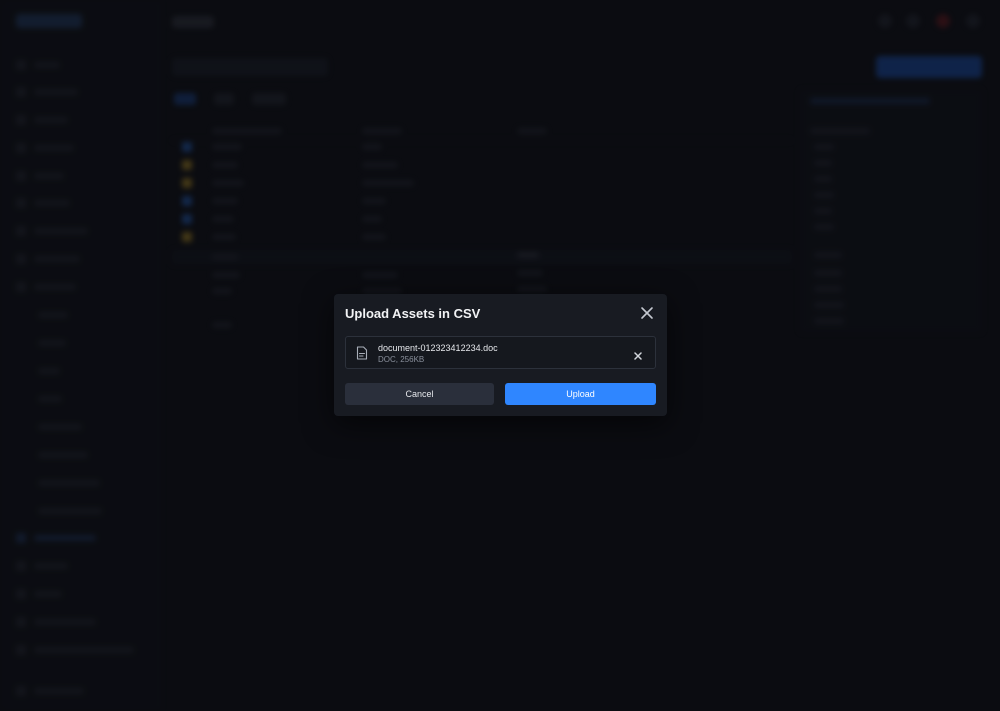 Image resolution: width=1000 pixels, height=711 pixels. Describe the element at coordinates (500, 352) in the screenshot. I see `selected-file-card: document-012323412234.doc DOC, 256KB` at that location.